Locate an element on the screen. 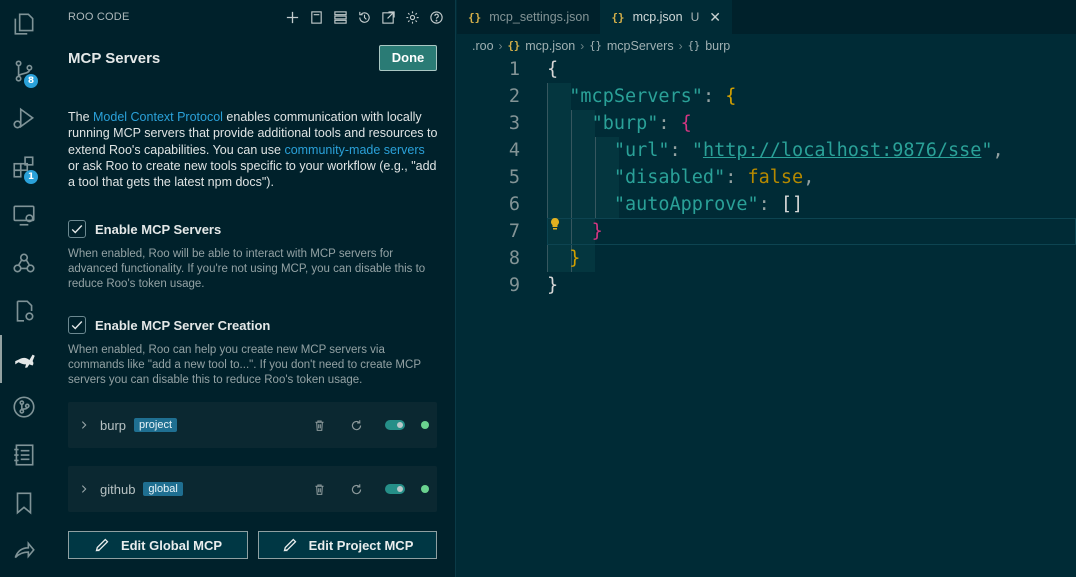 Image resolution: width=1076 pixels, height=577 pixels. history-icon is located at coordinates (364, 17).